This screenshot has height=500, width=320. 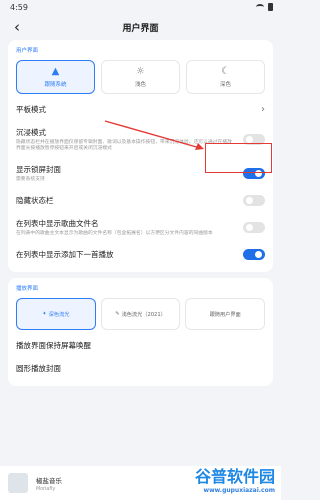 What do you see at coordinates (254, 227) in the screenshot?
I see `show-filename-switch` at bounding box center [254, 227].